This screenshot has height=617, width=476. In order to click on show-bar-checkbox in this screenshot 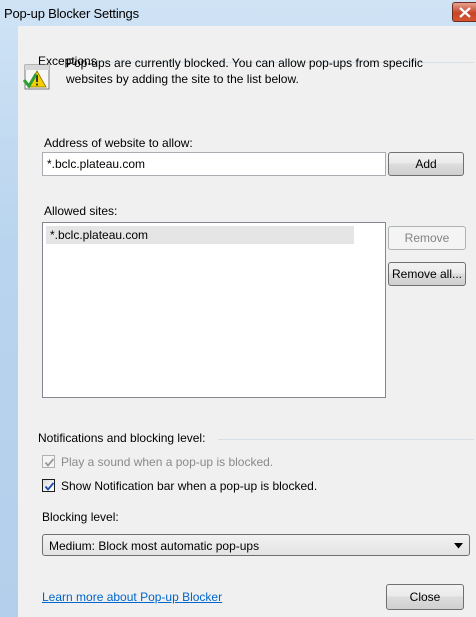, I will do `click(48, 485)`.